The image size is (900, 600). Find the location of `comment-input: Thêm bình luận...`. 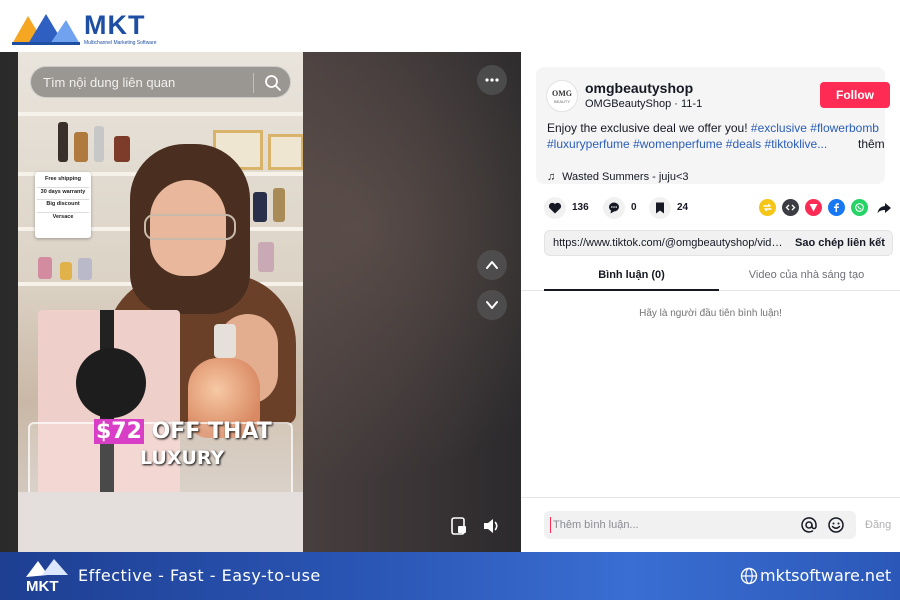

comment-input: Thêm bình luận... is located at coordinates (700, 525).